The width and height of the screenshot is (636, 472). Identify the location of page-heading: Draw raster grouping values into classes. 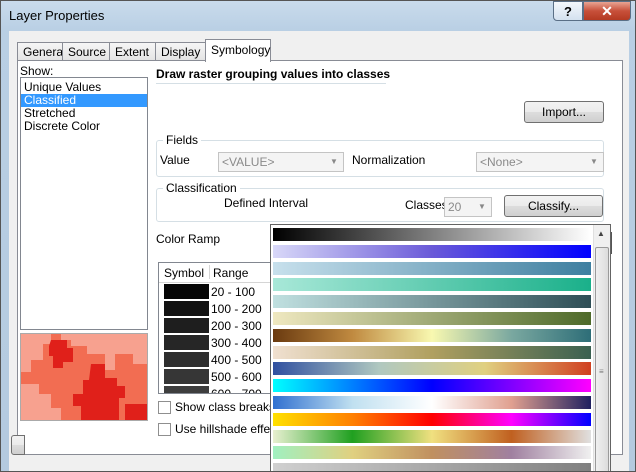
(273, 74).